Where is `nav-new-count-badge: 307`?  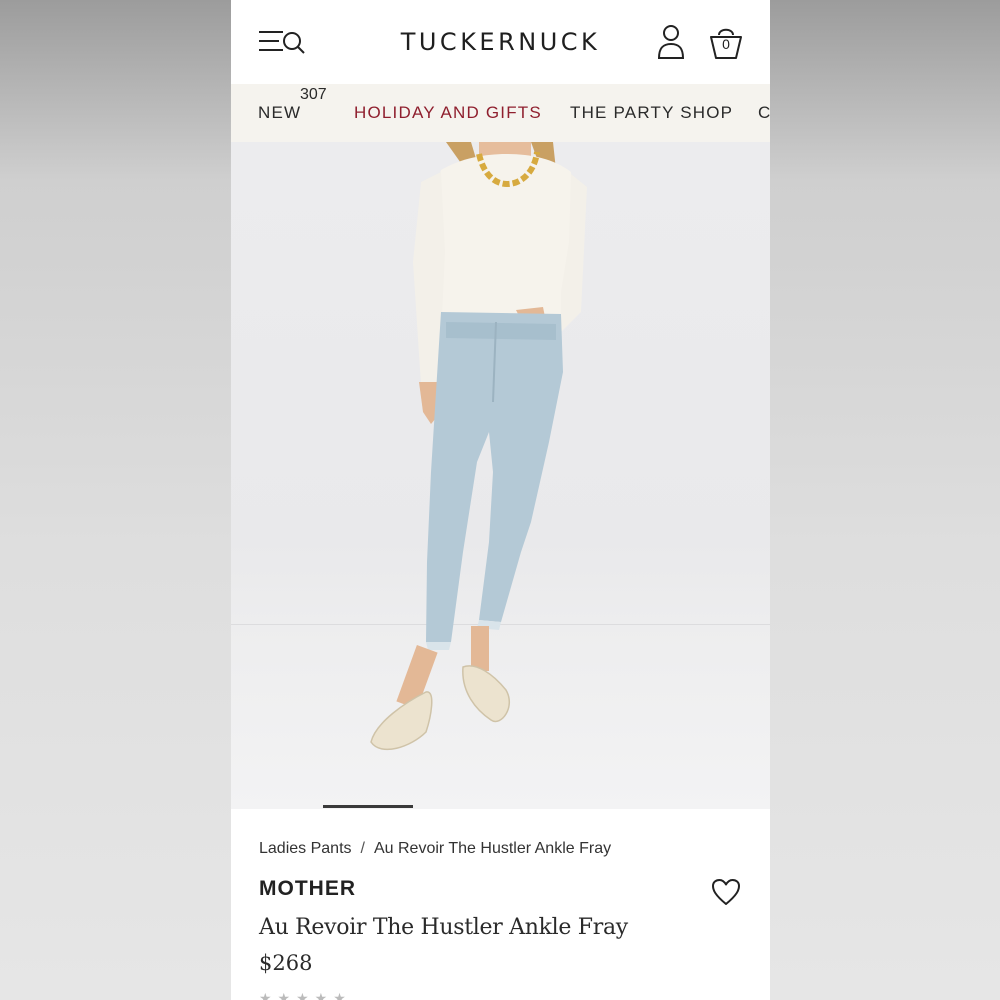
nav-new-count-badge: 307 is located at coordinates (313, 94).